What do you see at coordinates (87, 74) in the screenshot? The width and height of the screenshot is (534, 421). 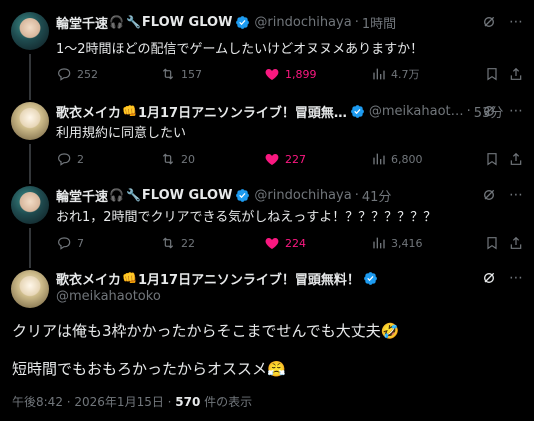 I see `reply-count: 252` at bounding box center [87, 74].